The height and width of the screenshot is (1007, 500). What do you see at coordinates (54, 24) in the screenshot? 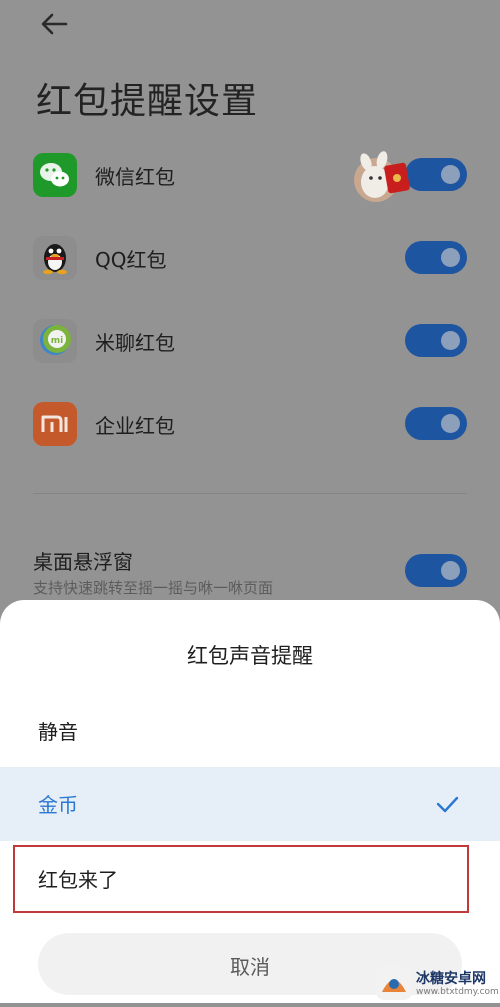
I see `arrow-left-icon` at bounding box center [54, 24].